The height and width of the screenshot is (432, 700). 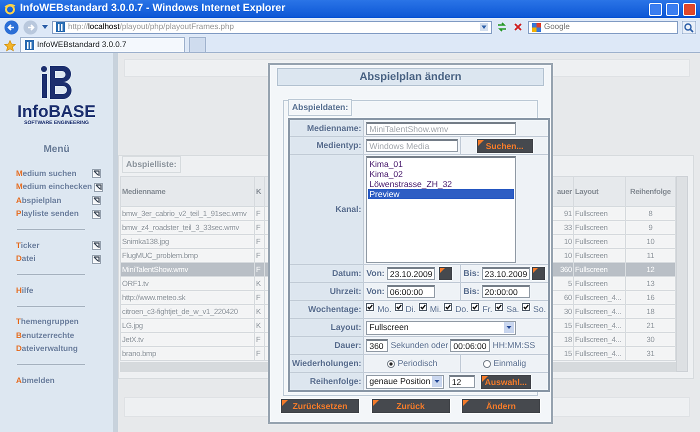 What do you see at coordinates (151, 164) in the screenshot?
I see `panel-legend: Abspielliste:` at bounding box center [151, 164].